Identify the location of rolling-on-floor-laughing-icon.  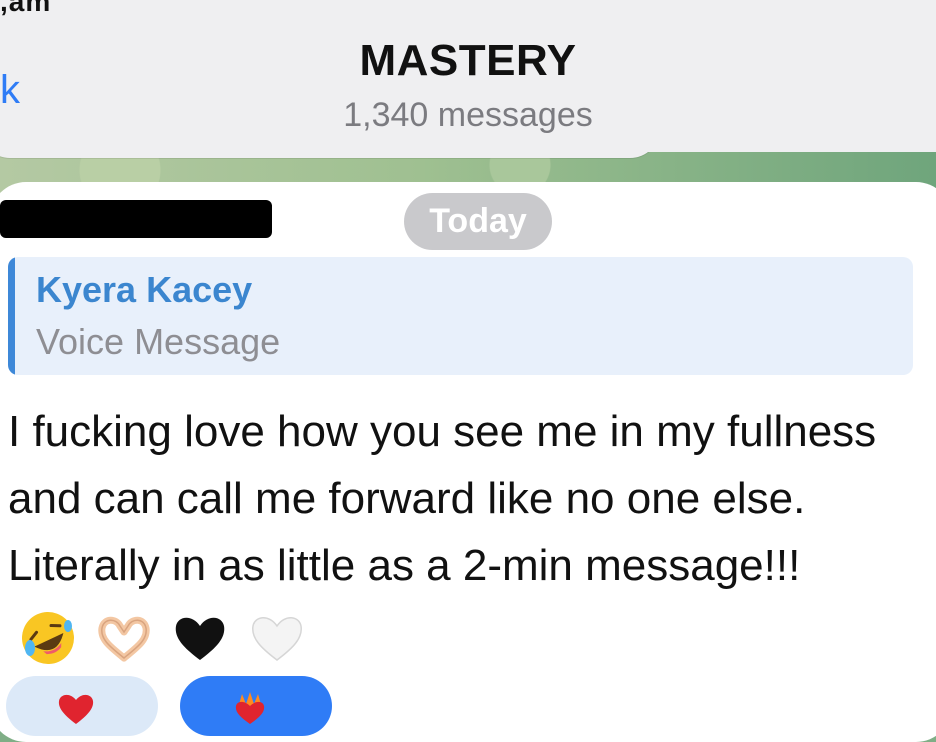
(48, 638).